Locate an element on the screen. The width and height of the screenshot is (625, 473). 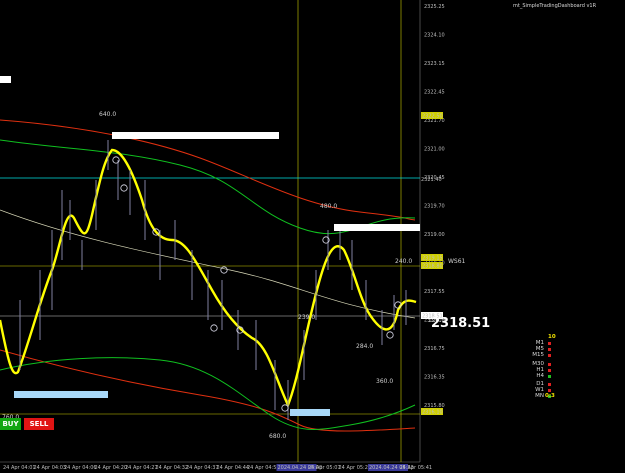
price-axis-tick: 2324.10 is located at coordinates (434, 36).